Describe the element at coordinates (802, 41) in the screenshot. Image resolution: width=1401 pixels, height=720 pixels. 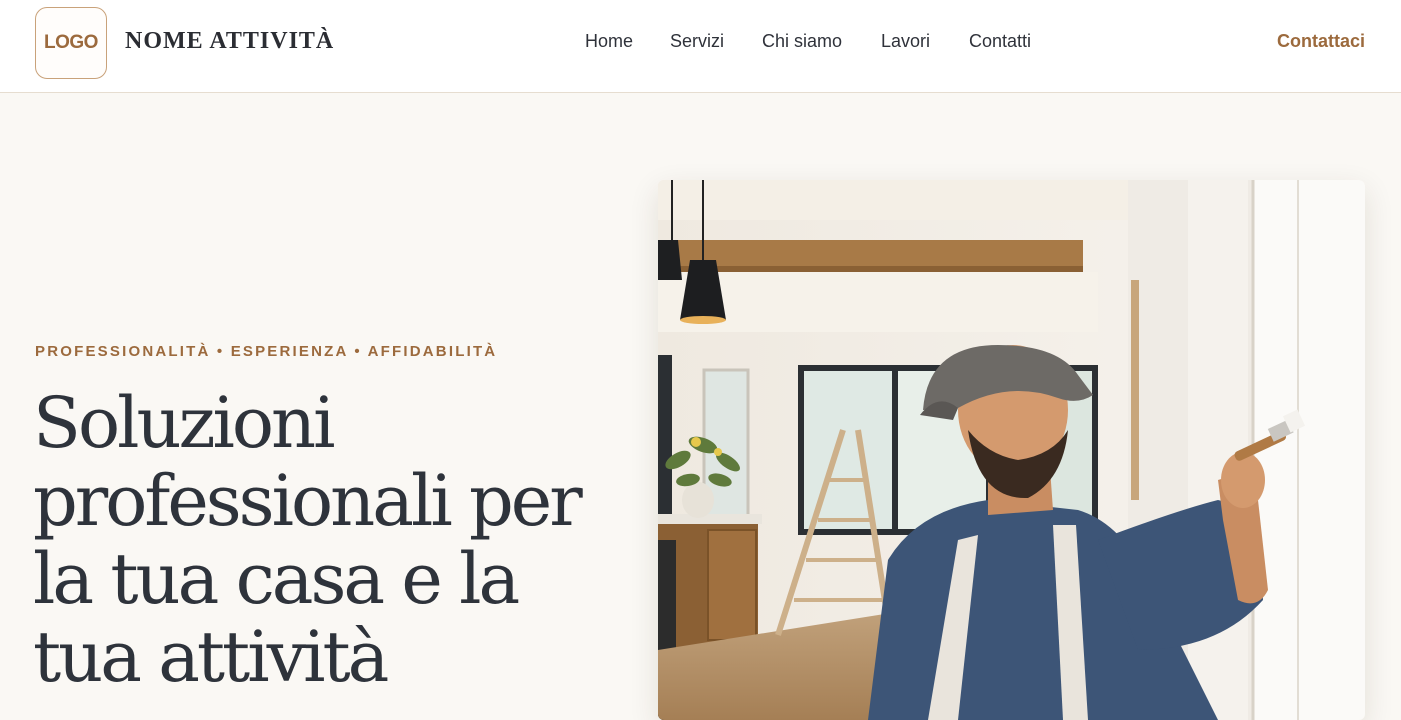
I see `nav-item-chi-siamo: Chi siamo` at that location.